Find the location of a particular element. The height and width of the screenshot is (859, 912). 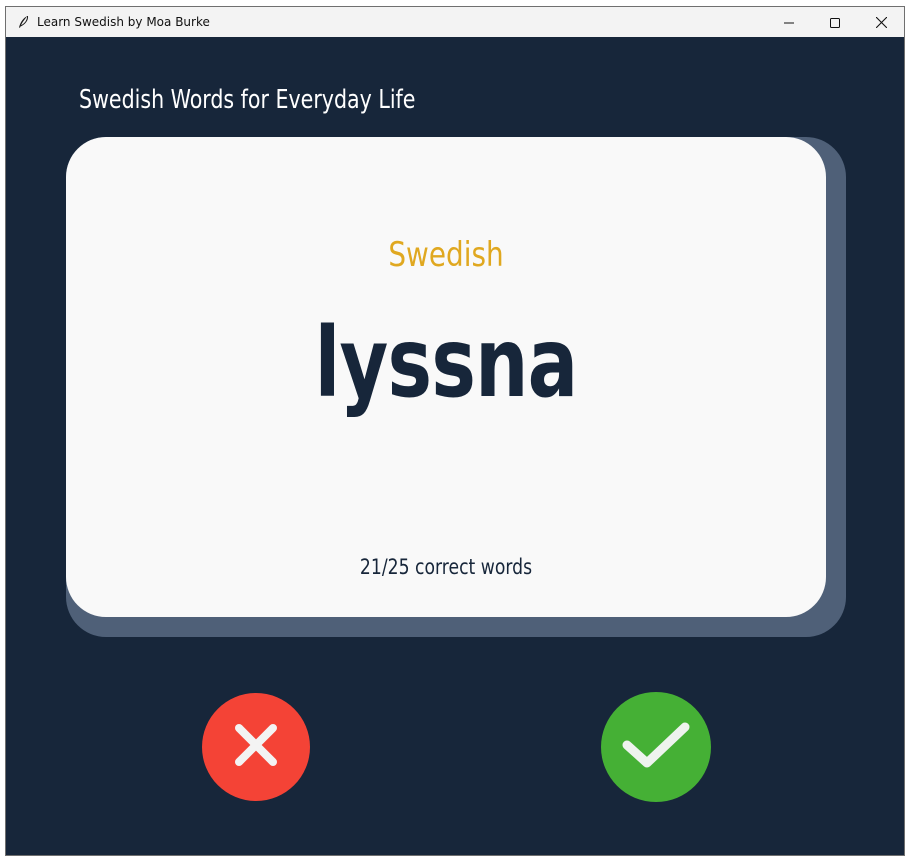

wrong-button is located at coordinates (256, 747).